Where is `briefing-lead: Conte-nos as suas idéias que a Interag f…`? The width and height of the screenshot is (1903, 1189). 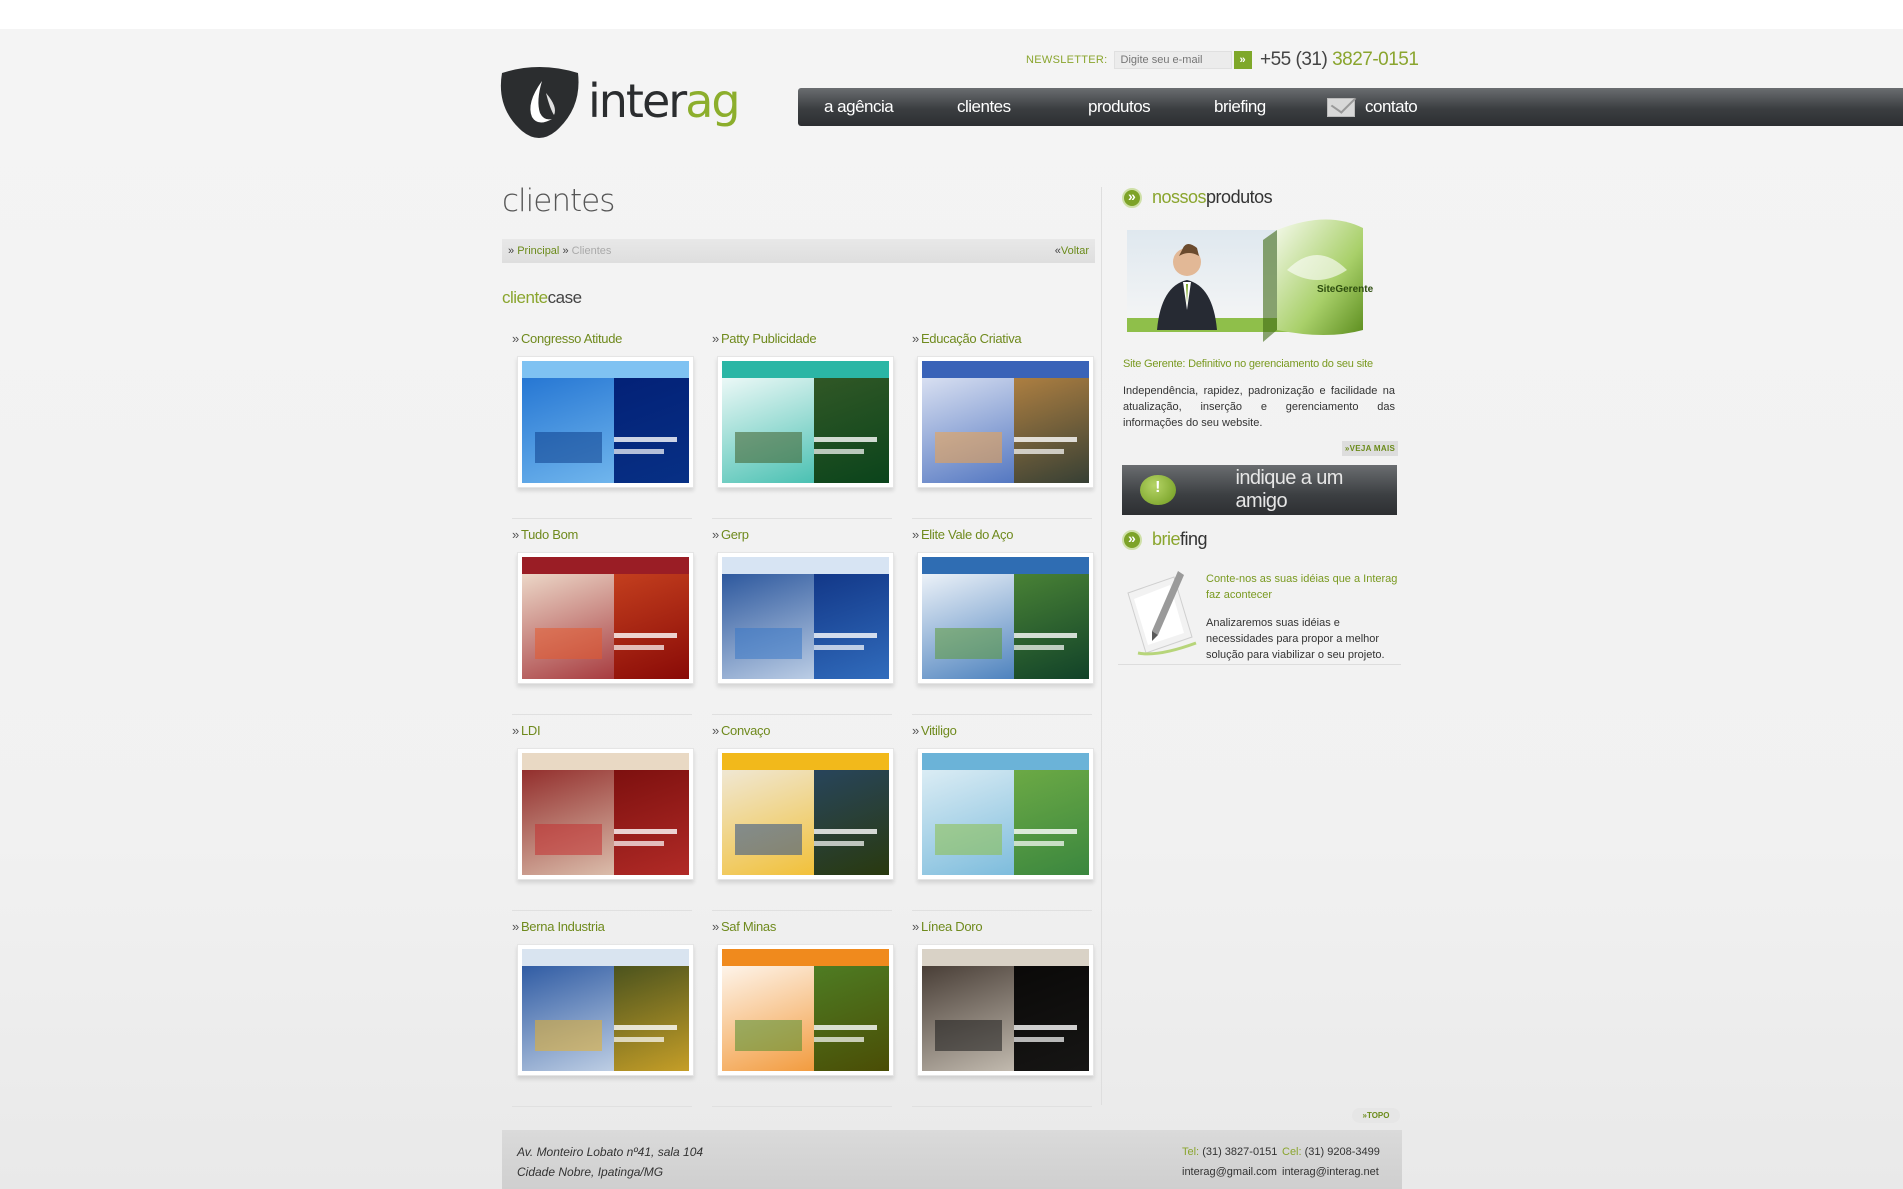 briefing-lead: Conte-nos as suas idéias que a Interag f… is located at coordinates (1303, 587).